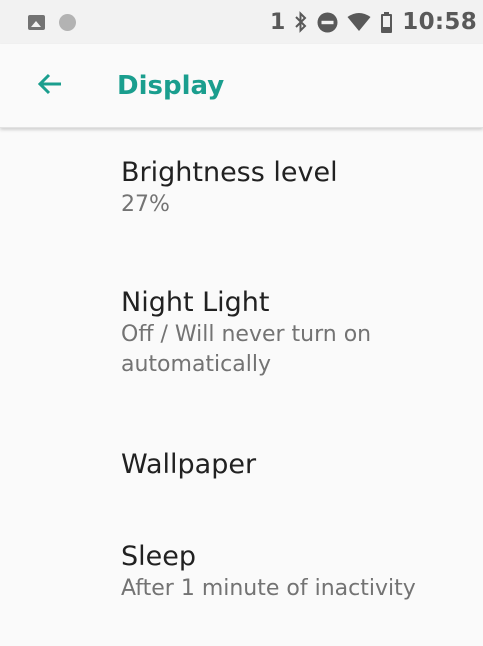  I want to click on app-bar: Display, so click(241, 86).